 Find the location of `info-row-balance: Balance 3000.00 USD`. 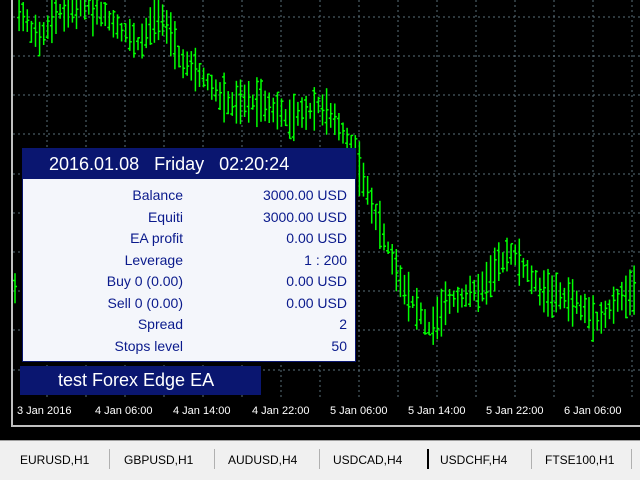

info-row-balance: Balance 3000.00 USD is located at coordinates (189, 196).